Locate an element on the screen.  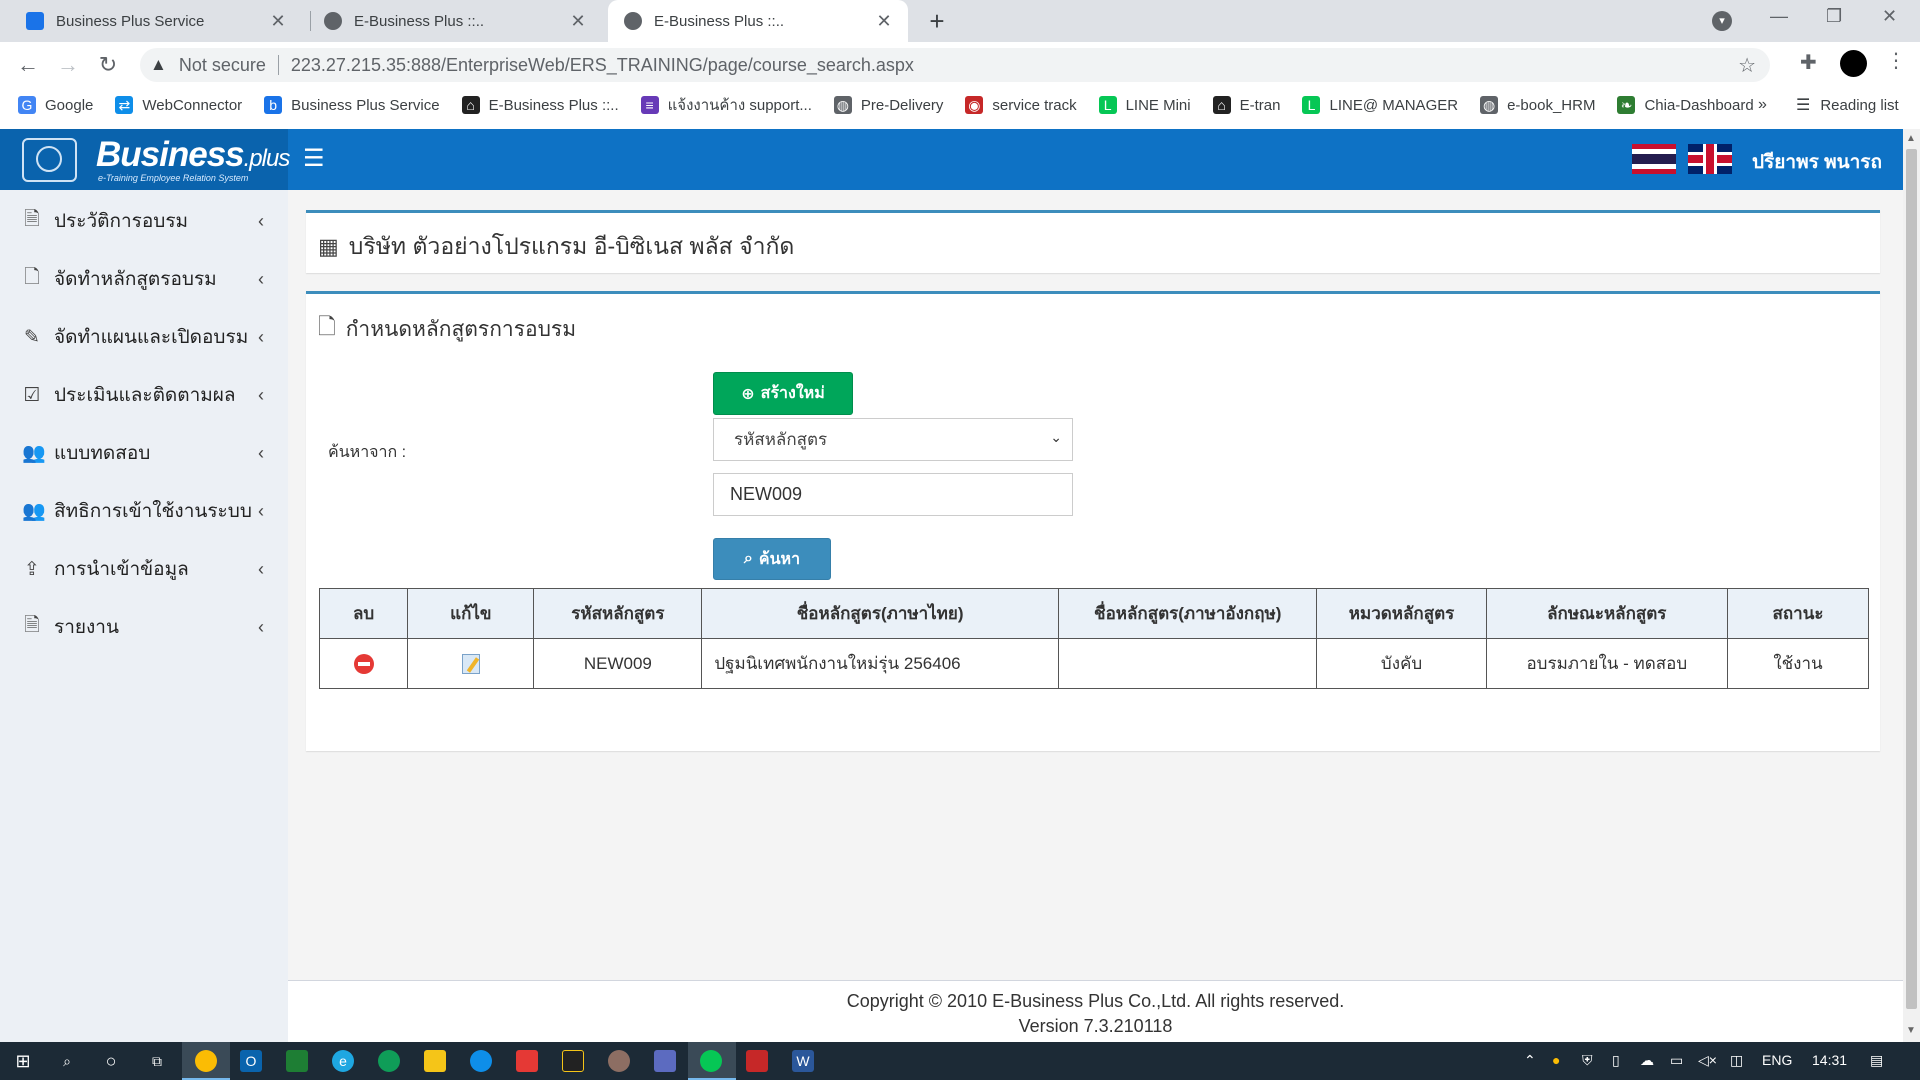
browser-tab-active: E-Business Plus ::.. ✕ is located at coordinates (758, 21).